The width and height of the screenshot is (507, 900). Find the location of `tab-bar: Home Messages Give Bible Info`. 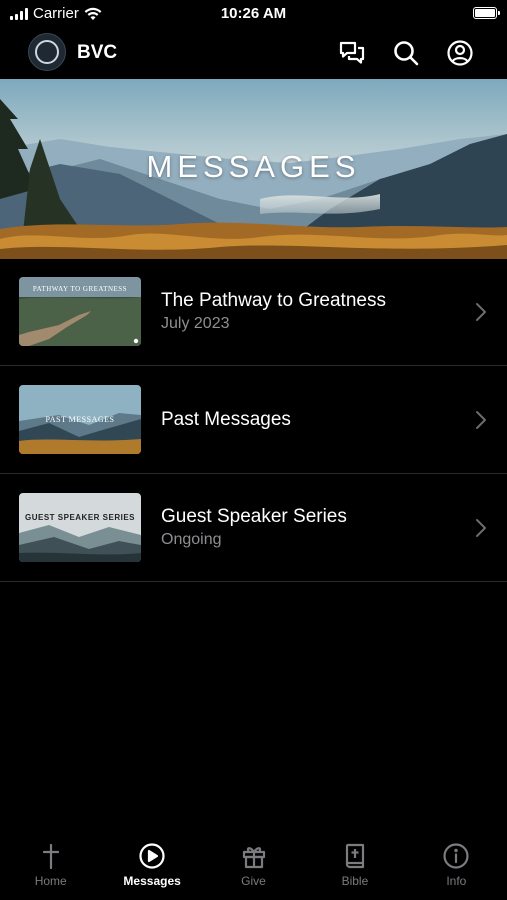

tab-bar: Home Messages Give Bible Info is located at coordinates (253, 870).